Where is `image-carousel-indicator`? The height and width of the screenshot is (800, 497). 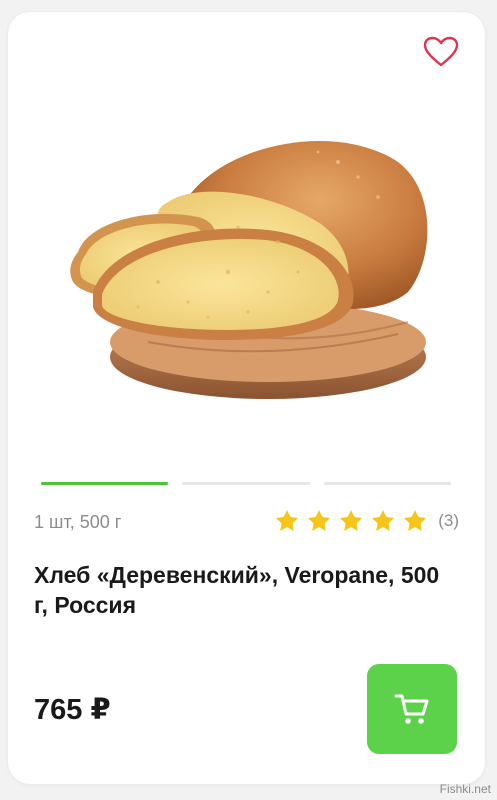 image-carousel-indicator is located at coordinates (246, 484).